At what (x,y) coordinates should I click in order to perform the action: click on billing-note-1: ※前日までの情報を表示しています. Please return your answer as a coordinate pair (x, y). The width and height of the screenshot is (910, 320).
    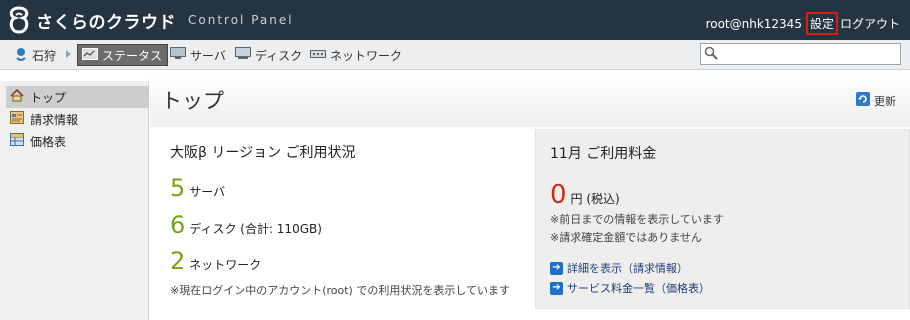
    Looking at the image, I should click on (637, 219).